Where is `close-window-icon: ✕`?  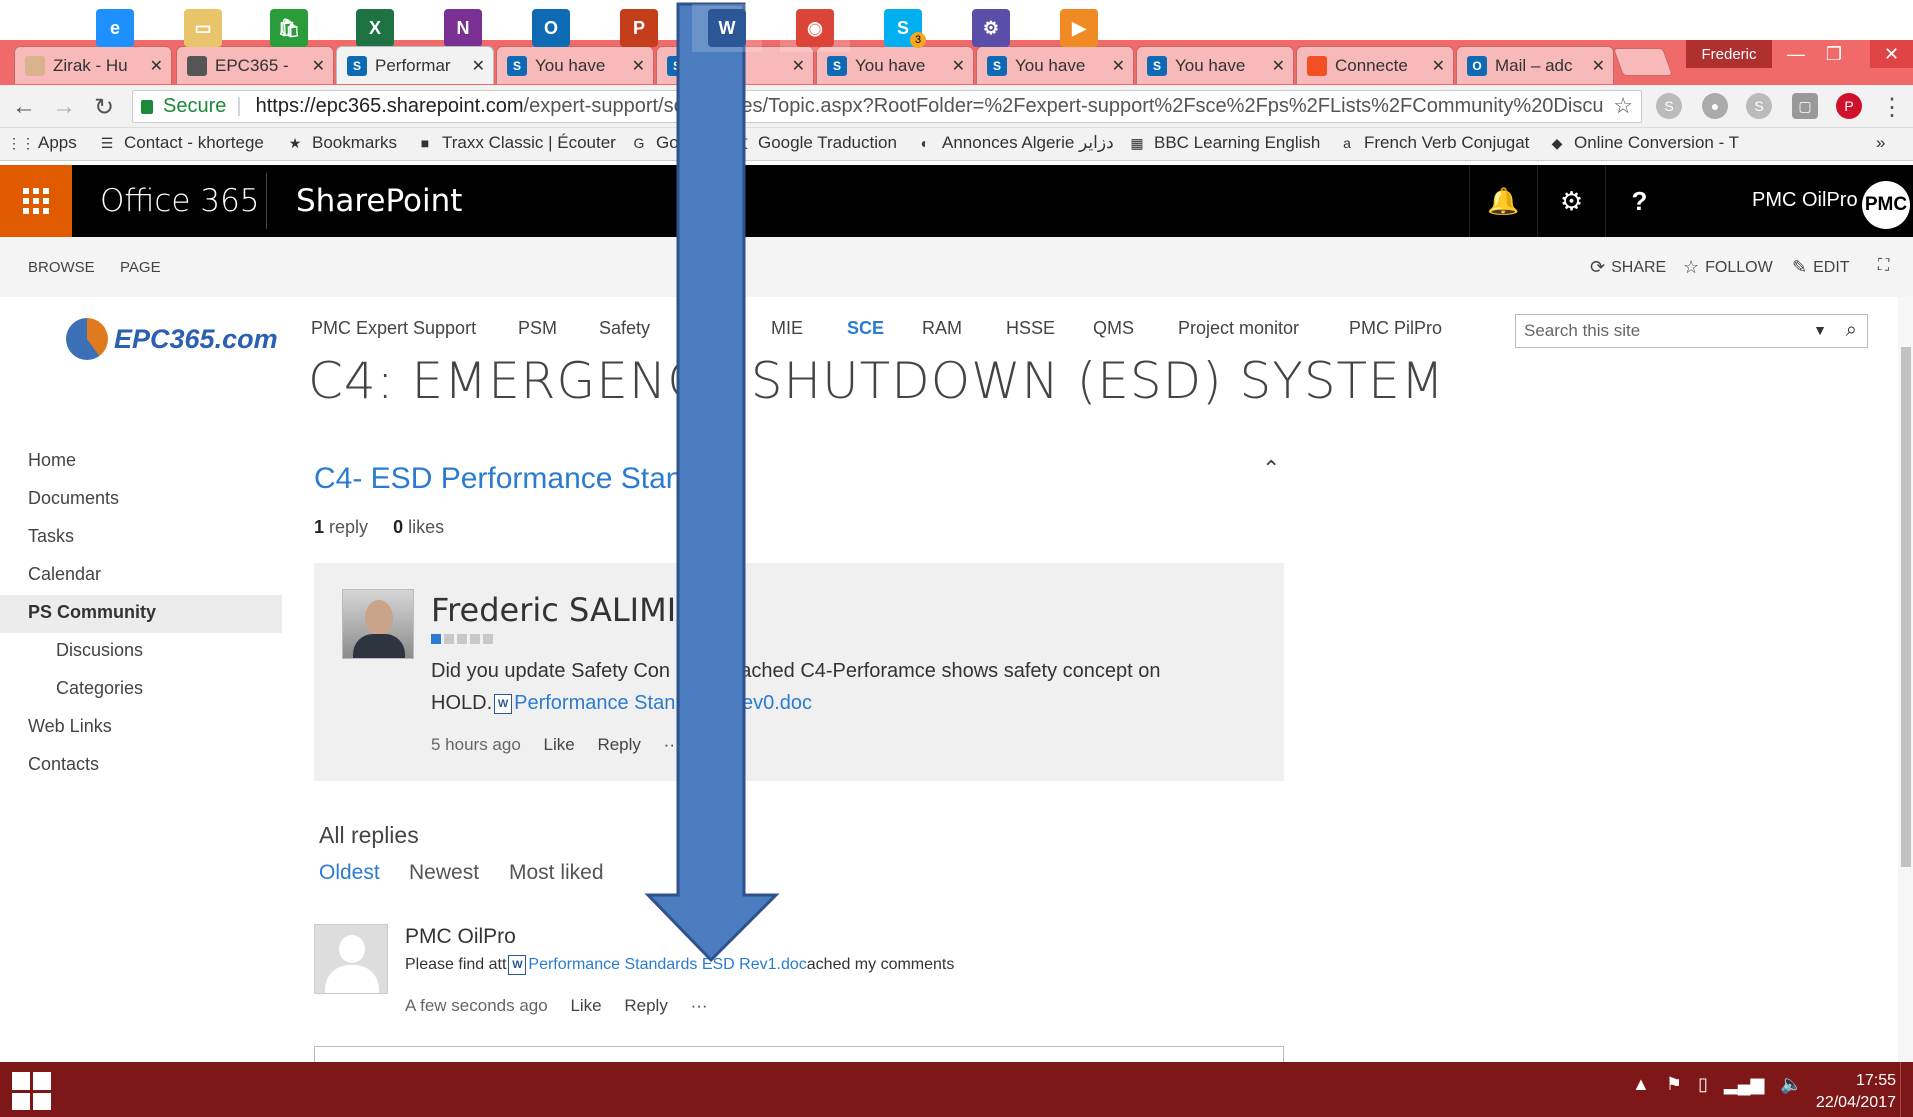 close-window-icon: ✕ is located at coordinates (1891, 54).